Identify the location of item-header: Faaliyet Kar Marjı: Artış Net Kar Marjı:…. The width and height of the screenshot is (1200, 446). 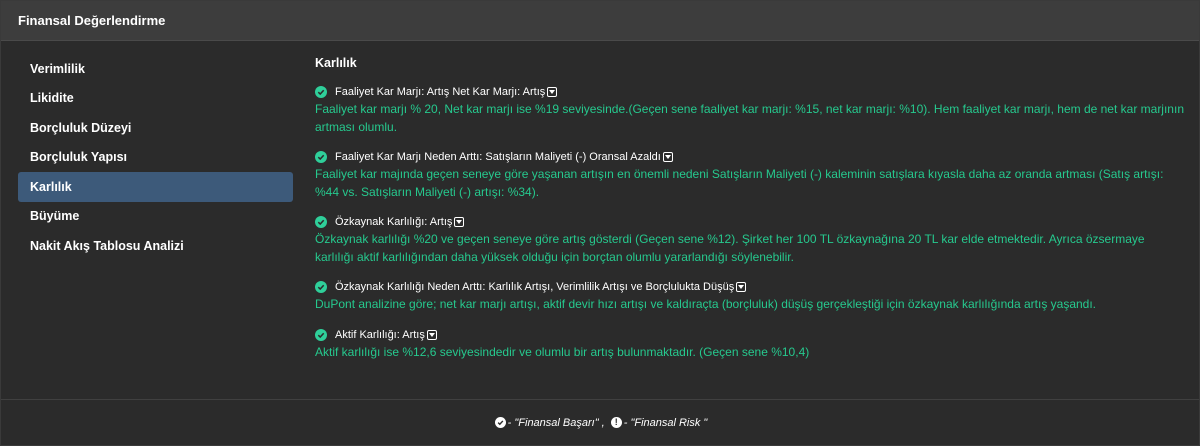
(750, 92).